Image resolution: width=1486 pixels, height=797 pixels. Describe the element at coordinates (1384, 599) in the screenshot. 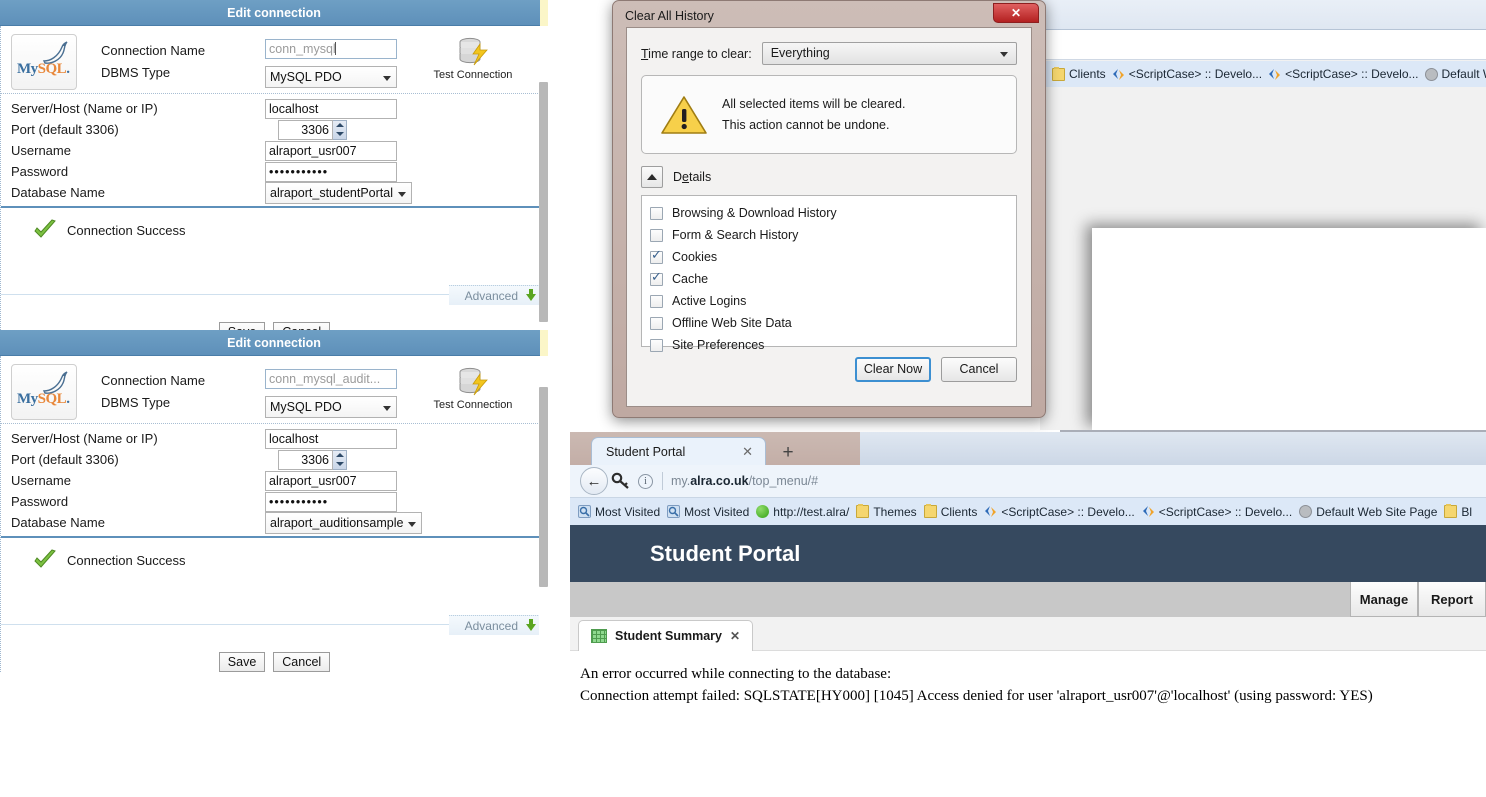

I see `manage-button: Manage` at that location.